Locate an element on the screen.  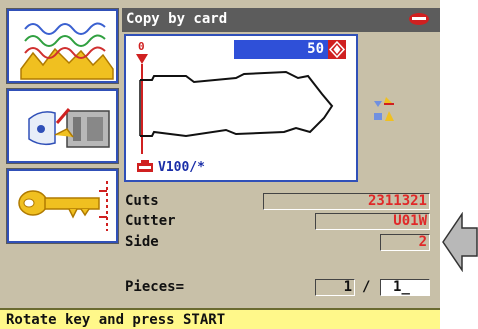
status-bar: Rotate key and press START is located at coordinates (220, 318).